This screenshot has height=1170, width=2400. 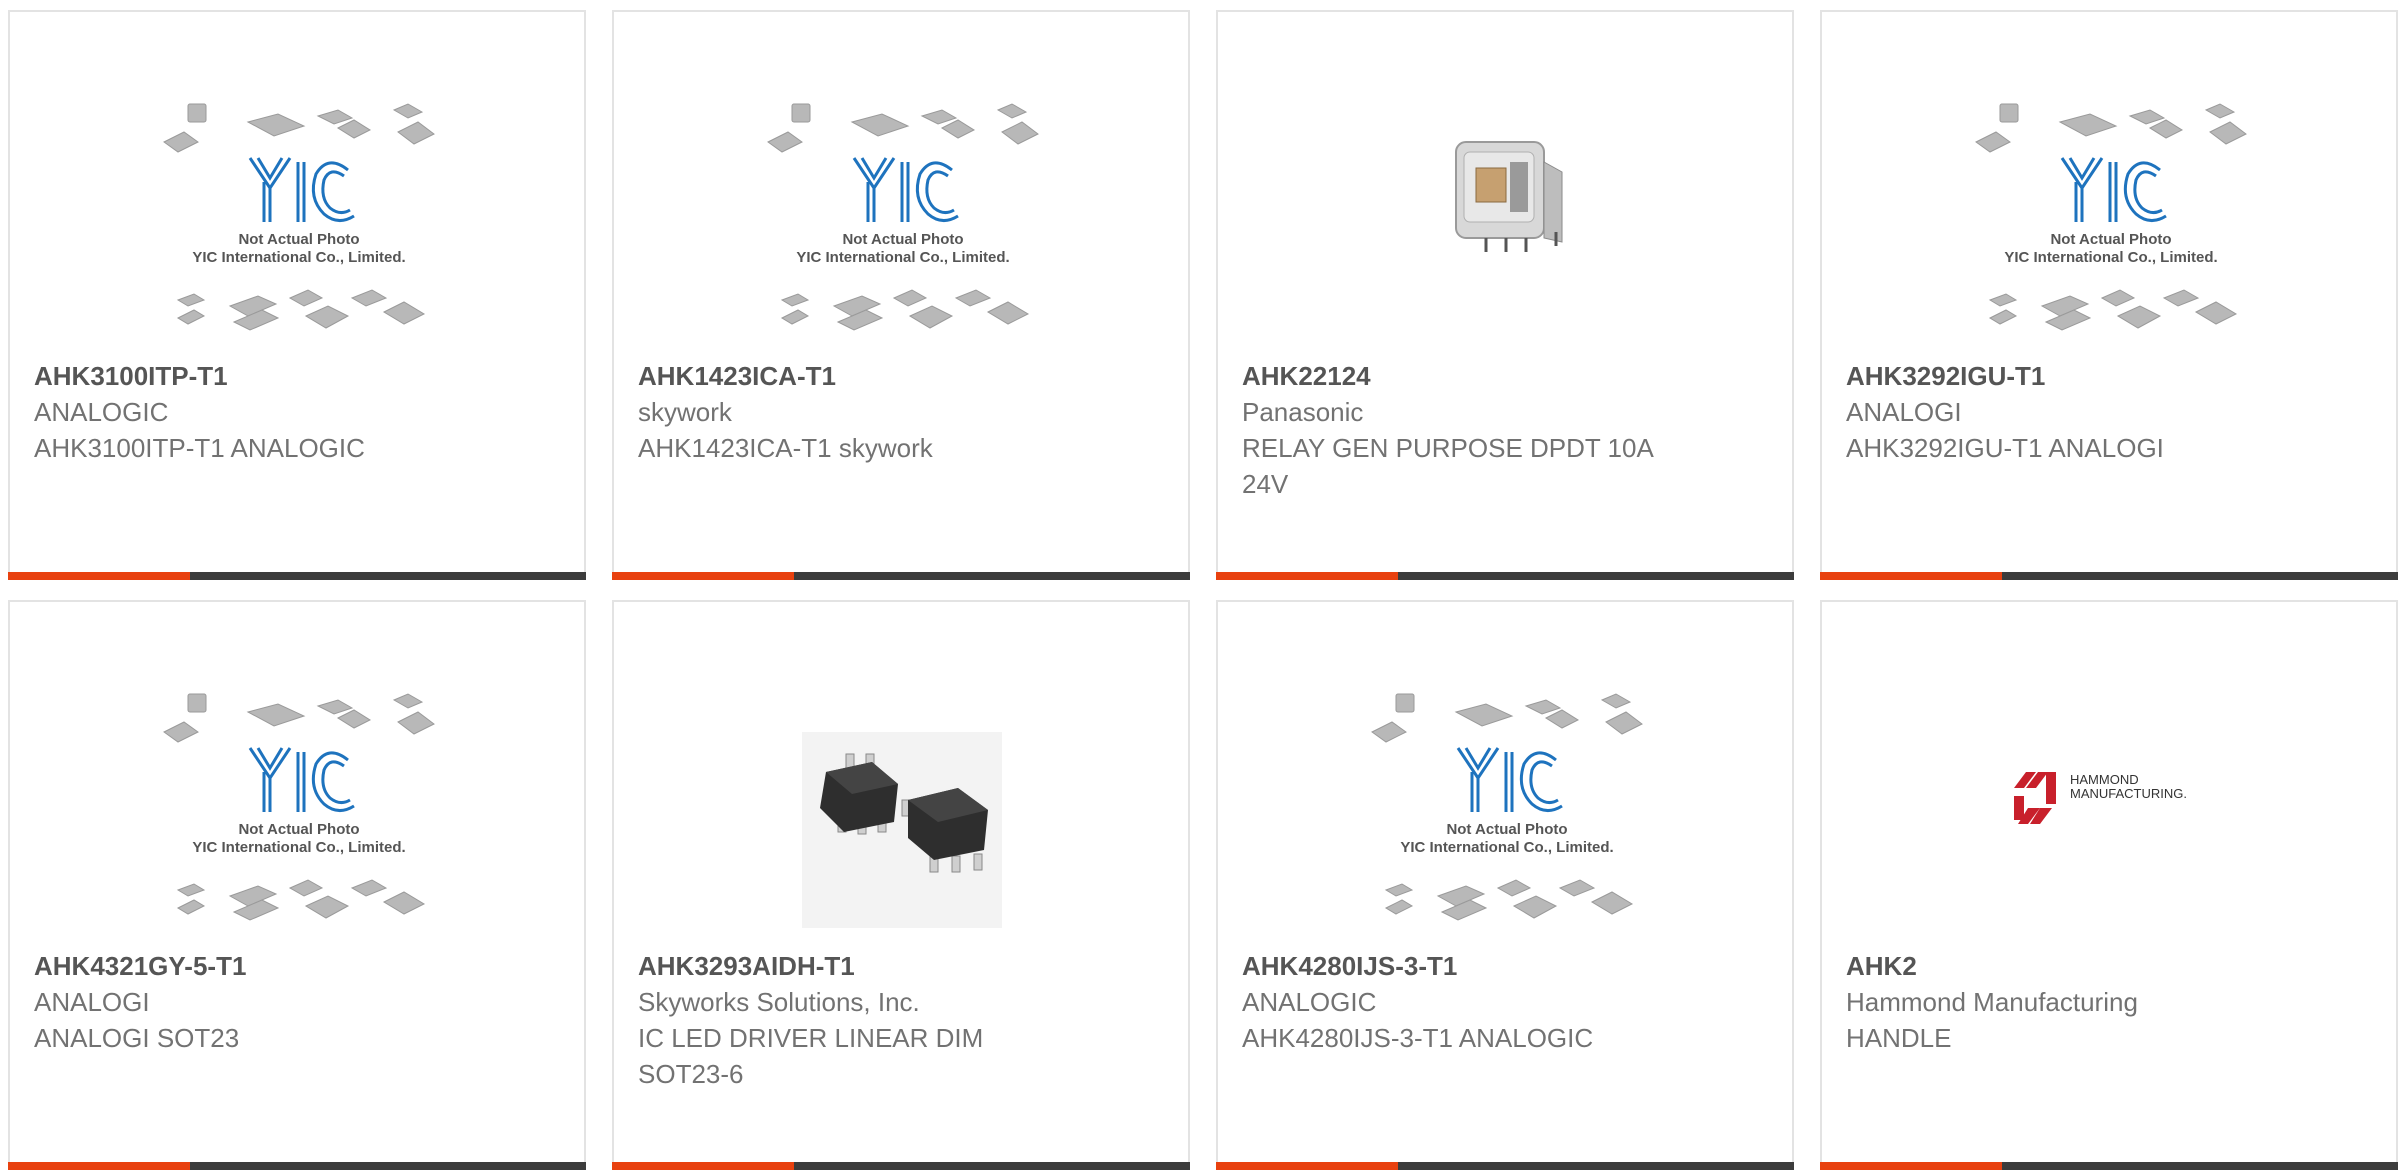 I want to click on part-number: AHK4321GY-5-T1, so click(x=297, y=966).